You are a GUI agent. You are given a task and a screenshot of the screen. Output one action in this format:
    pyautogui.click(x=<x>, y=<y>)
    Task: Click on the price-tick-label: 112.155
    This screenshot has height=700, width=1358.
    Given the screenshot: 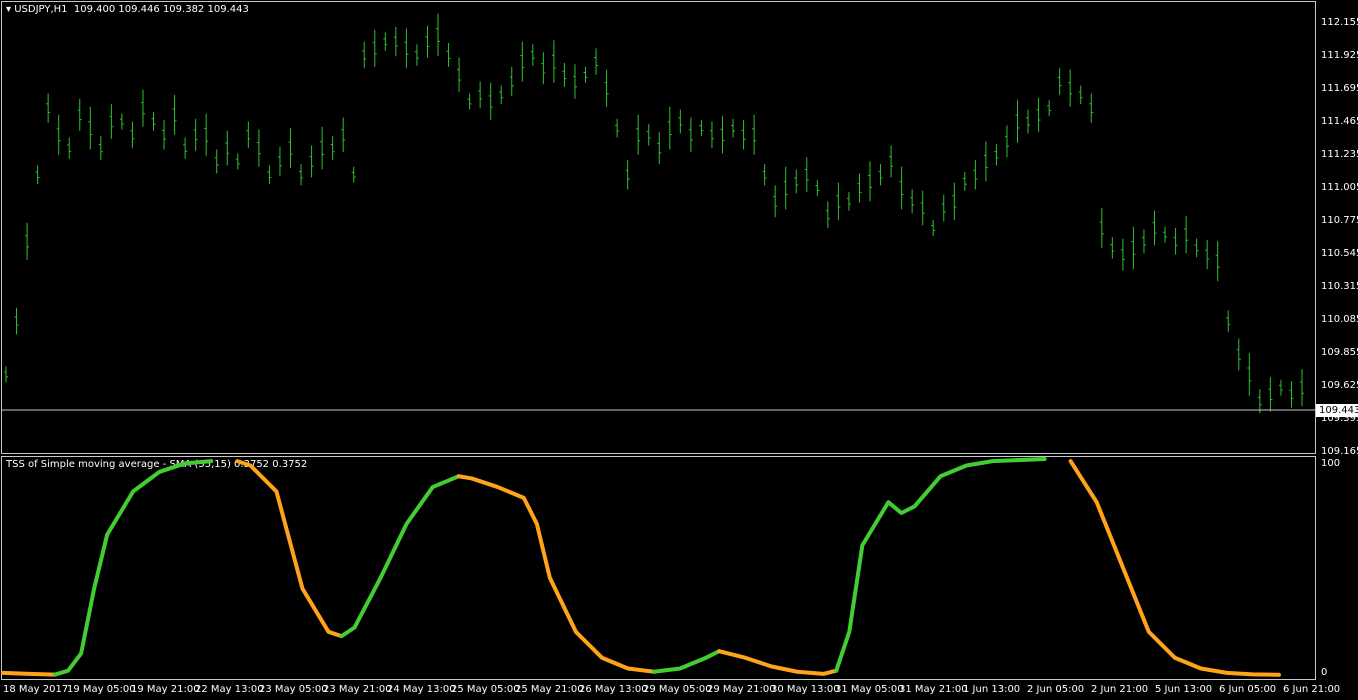 What is the action you would take?
    pyautogui.click(x=1339, y=22)
    